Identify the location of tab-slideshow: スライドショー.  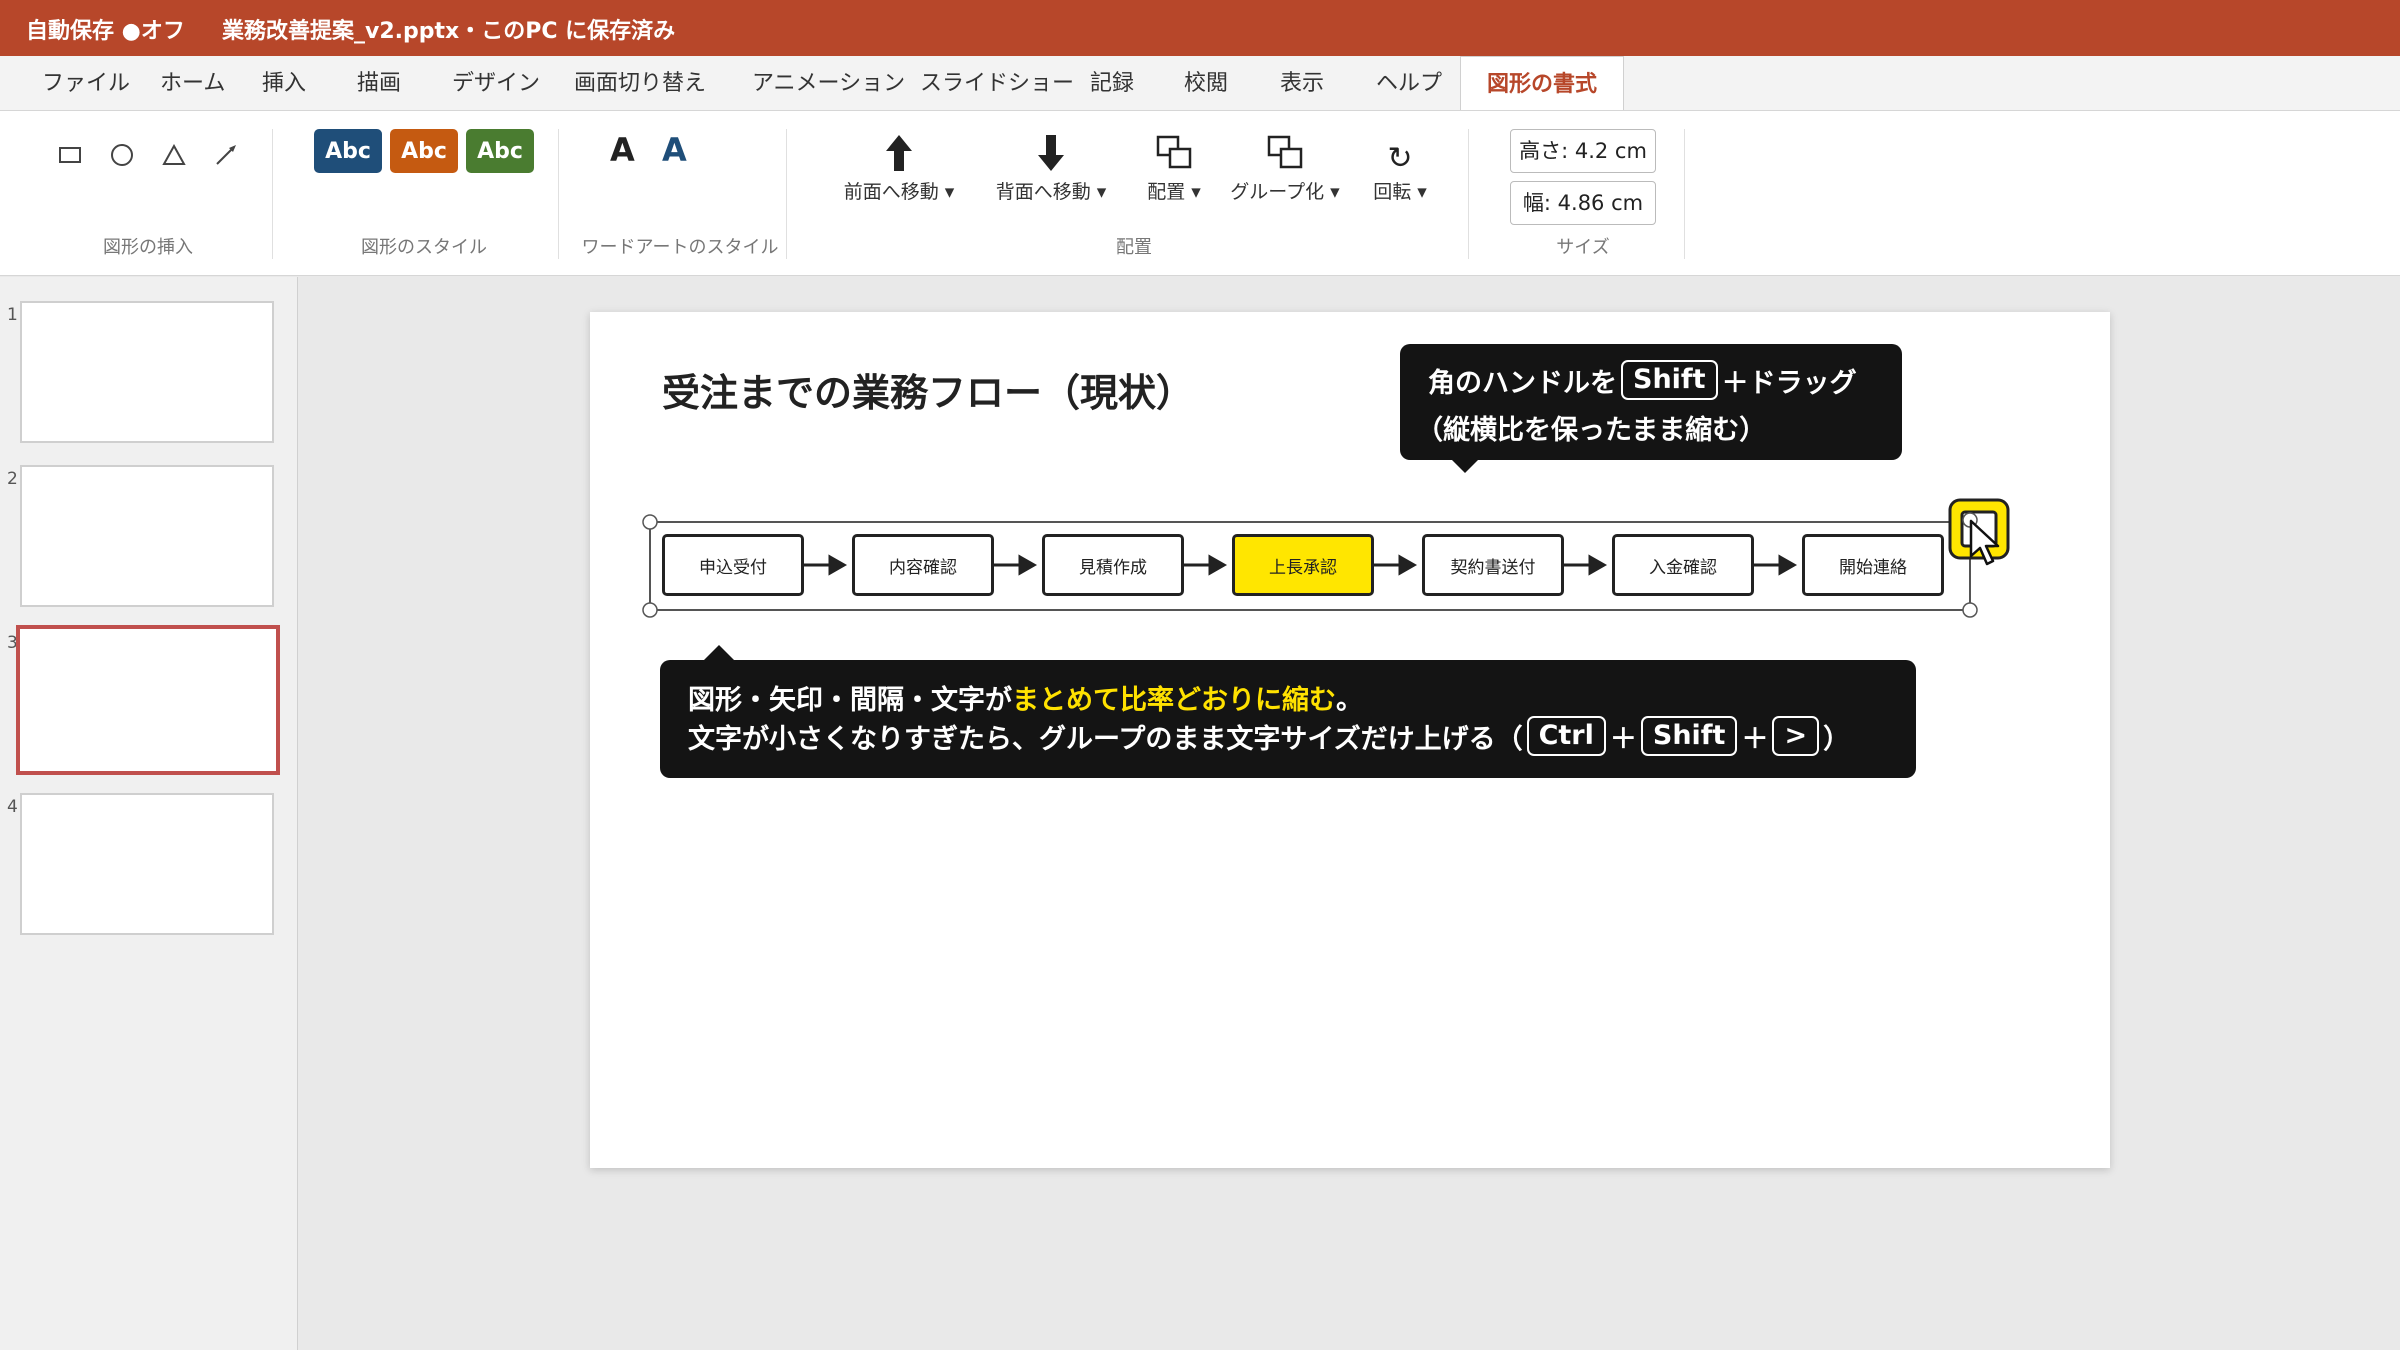
(997, 83).